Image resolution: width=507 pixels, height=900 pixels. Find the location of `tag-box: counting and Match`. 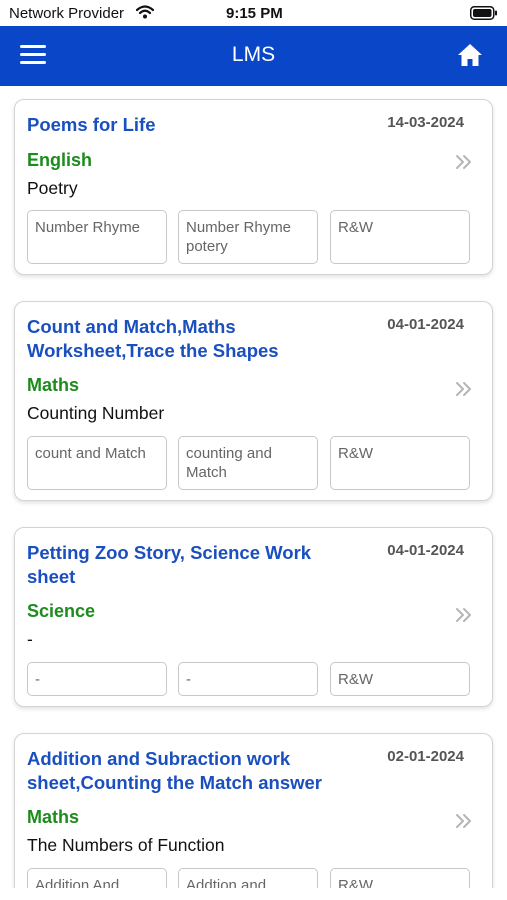

tag-box: counting and Match is located at coordinates (248, 463).